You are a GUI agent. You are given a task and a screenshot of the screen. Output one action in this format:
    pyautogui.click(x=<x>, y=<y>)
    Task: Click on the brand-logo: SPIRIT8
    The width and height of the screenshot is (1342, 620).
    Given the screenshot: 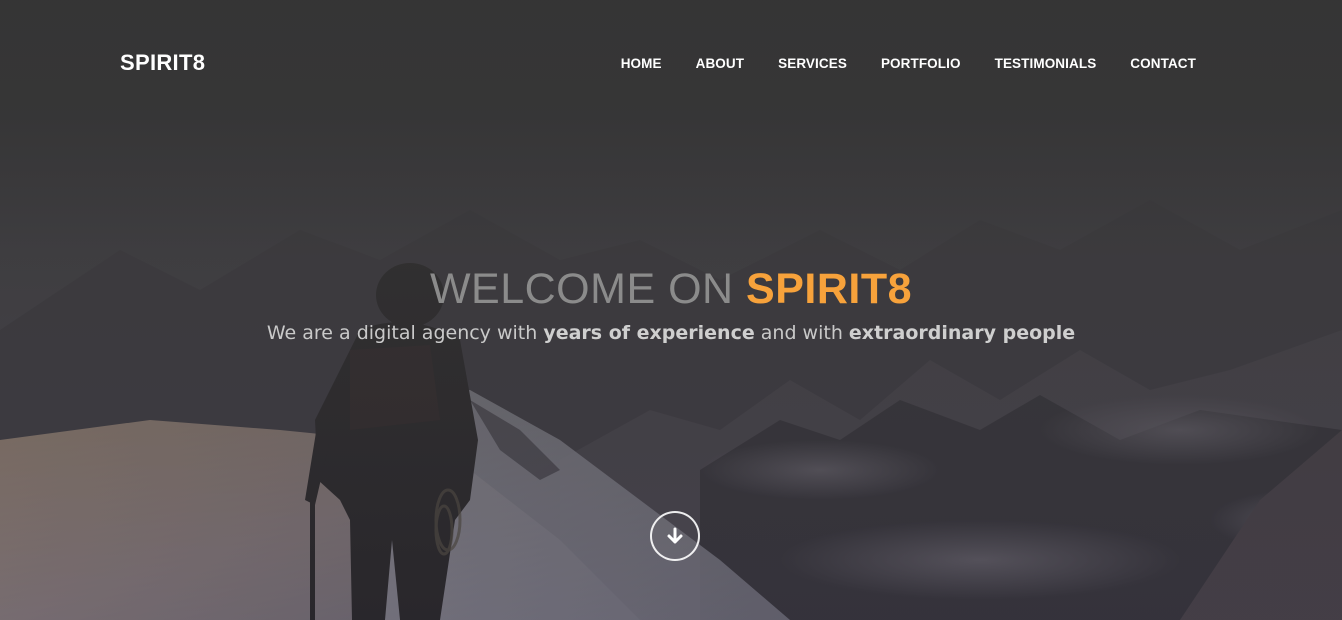 What is the action you would take?
    pyautogui.click(x=162, y=63)
    